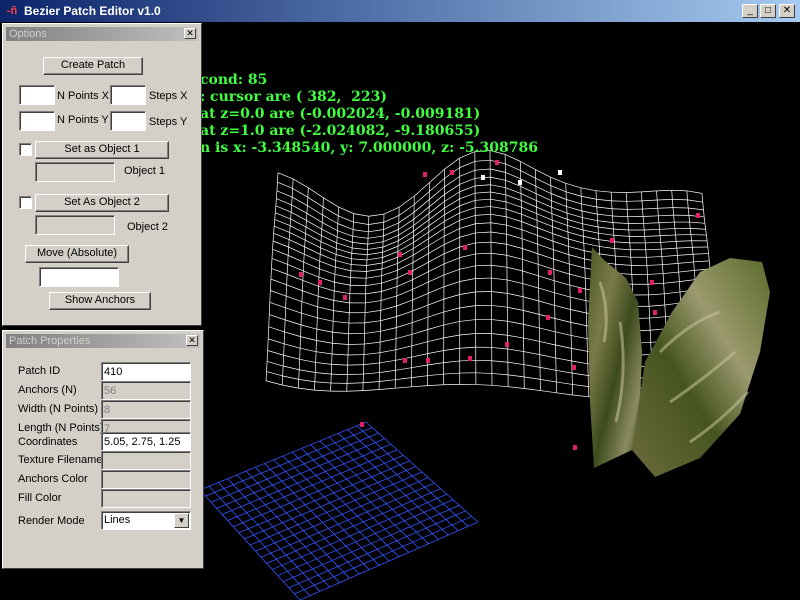 The image size is (800, 600). What do you see at coordinates (61, 428) in the screenshot?
I see `length-label: Length (N Points)` at bounding box center [61, 428].